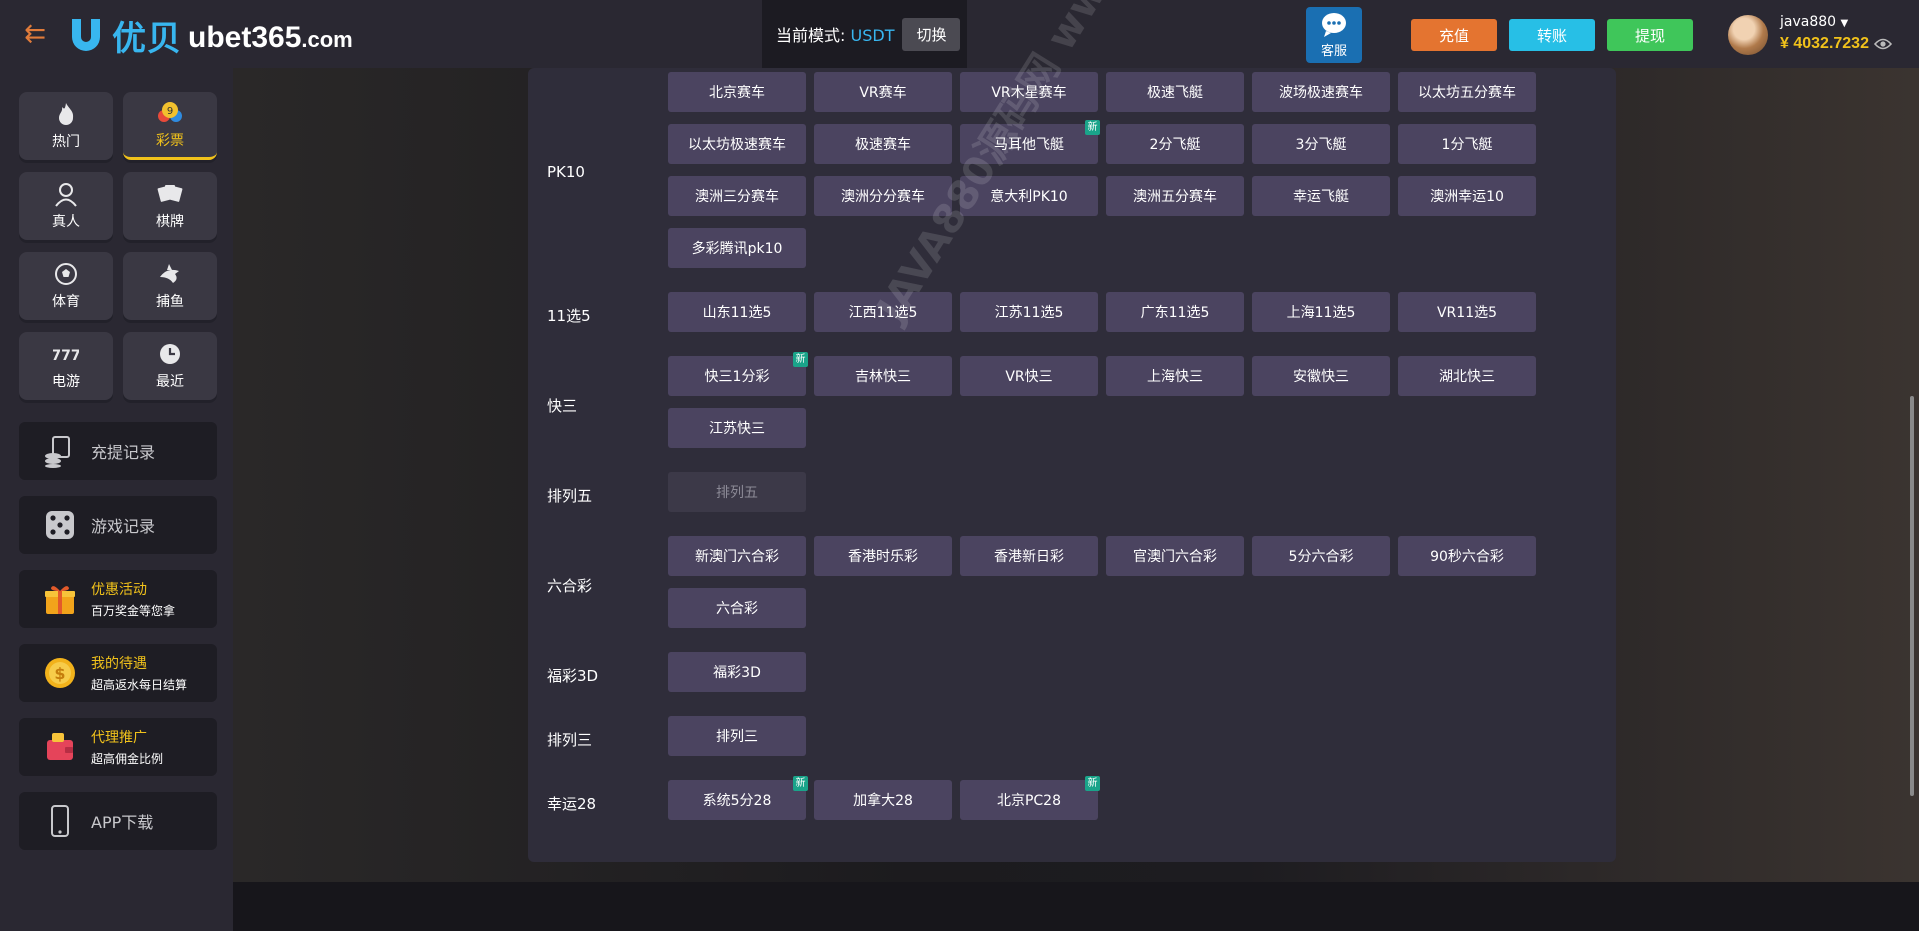  I want to click on game-button: 新澳门六合彩, so click(737, 556).